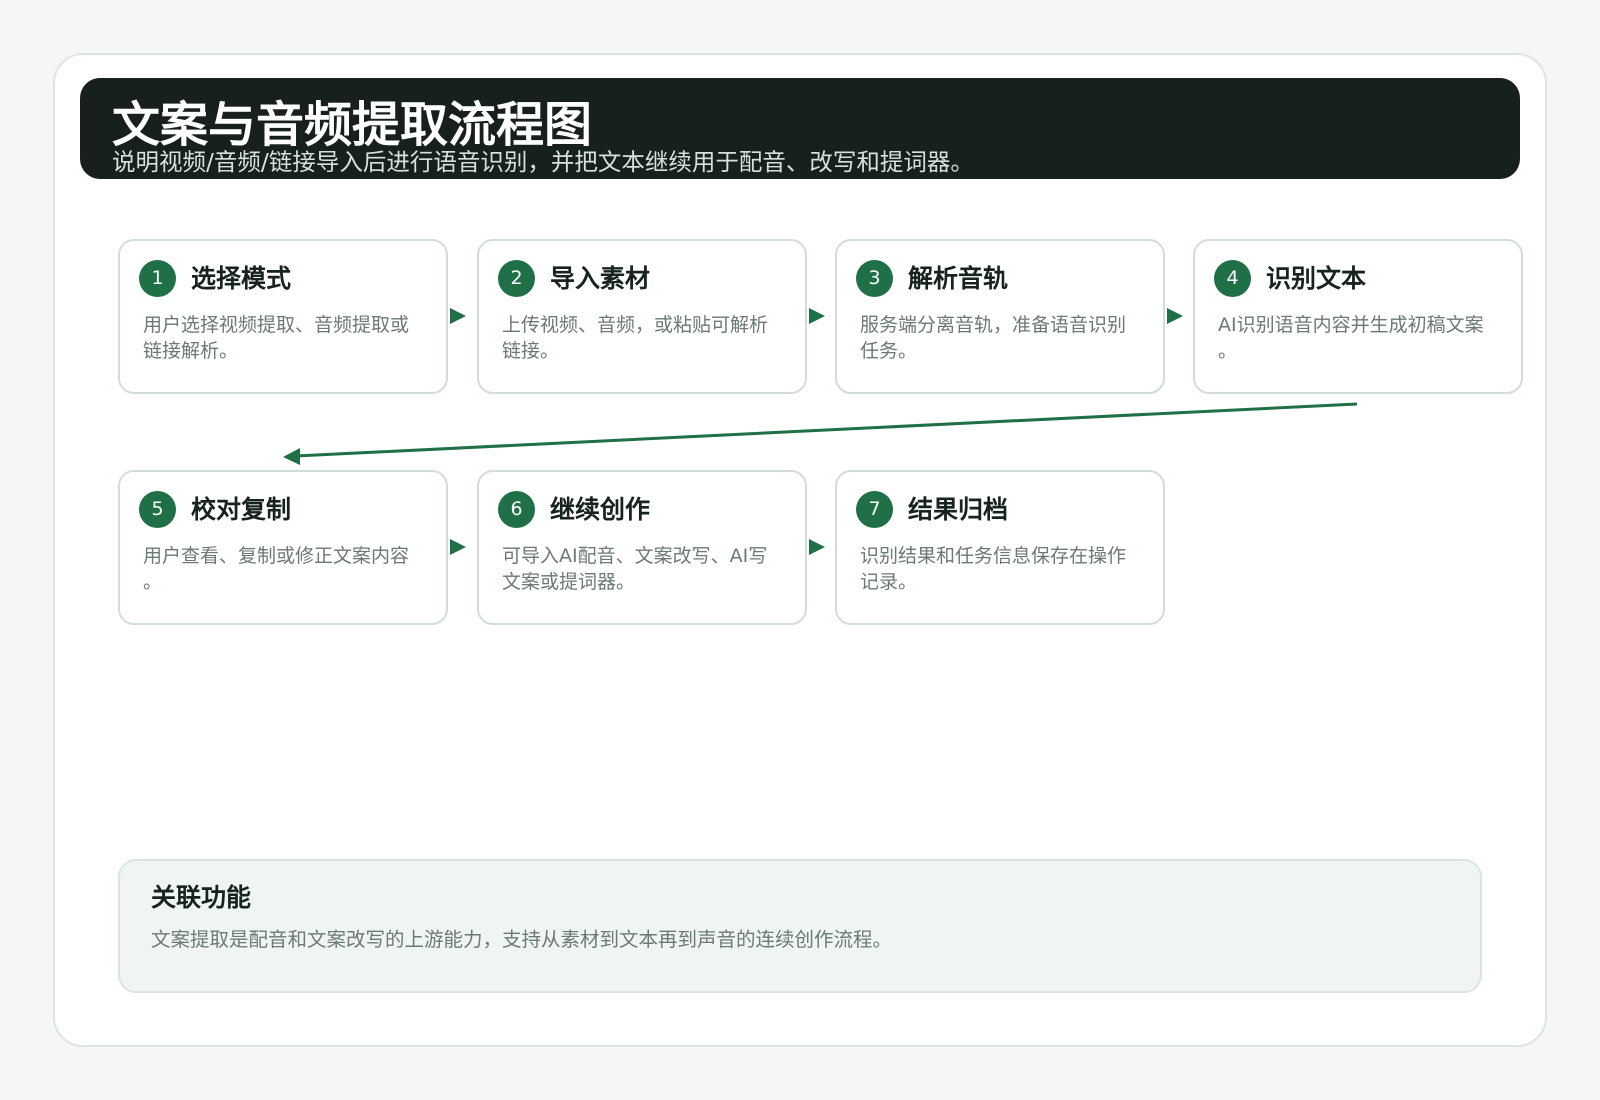 The width and height of the screenshot is (1600, 1100). I want to click on step-card-5: 5 校对复制 用户查看、复制或修正文案内容。, so click(283, 547).